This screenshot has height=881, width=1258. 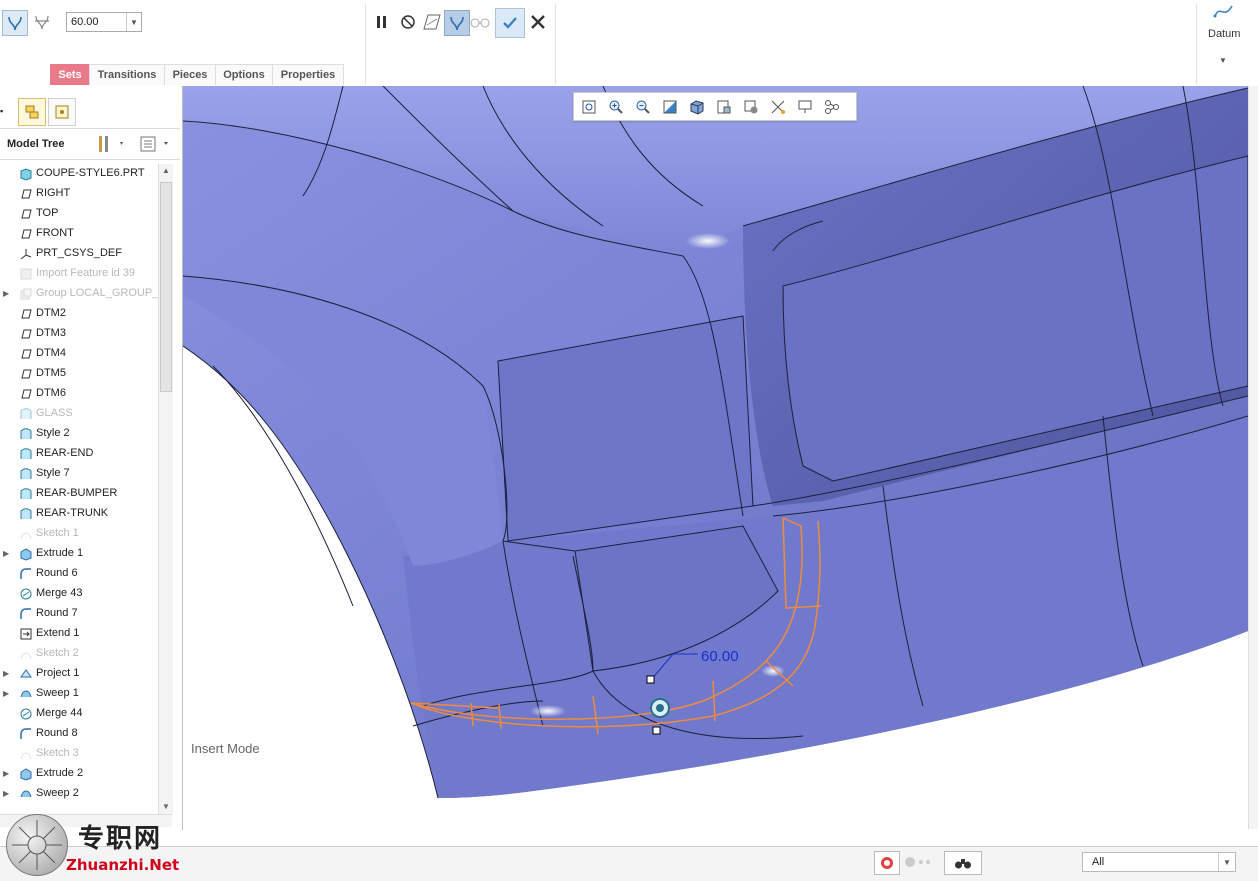 What do you see at coordinates (80, 634) in the screenshot?
I see `model-tree-item: Extend 1` at bounding box center [80, 634].